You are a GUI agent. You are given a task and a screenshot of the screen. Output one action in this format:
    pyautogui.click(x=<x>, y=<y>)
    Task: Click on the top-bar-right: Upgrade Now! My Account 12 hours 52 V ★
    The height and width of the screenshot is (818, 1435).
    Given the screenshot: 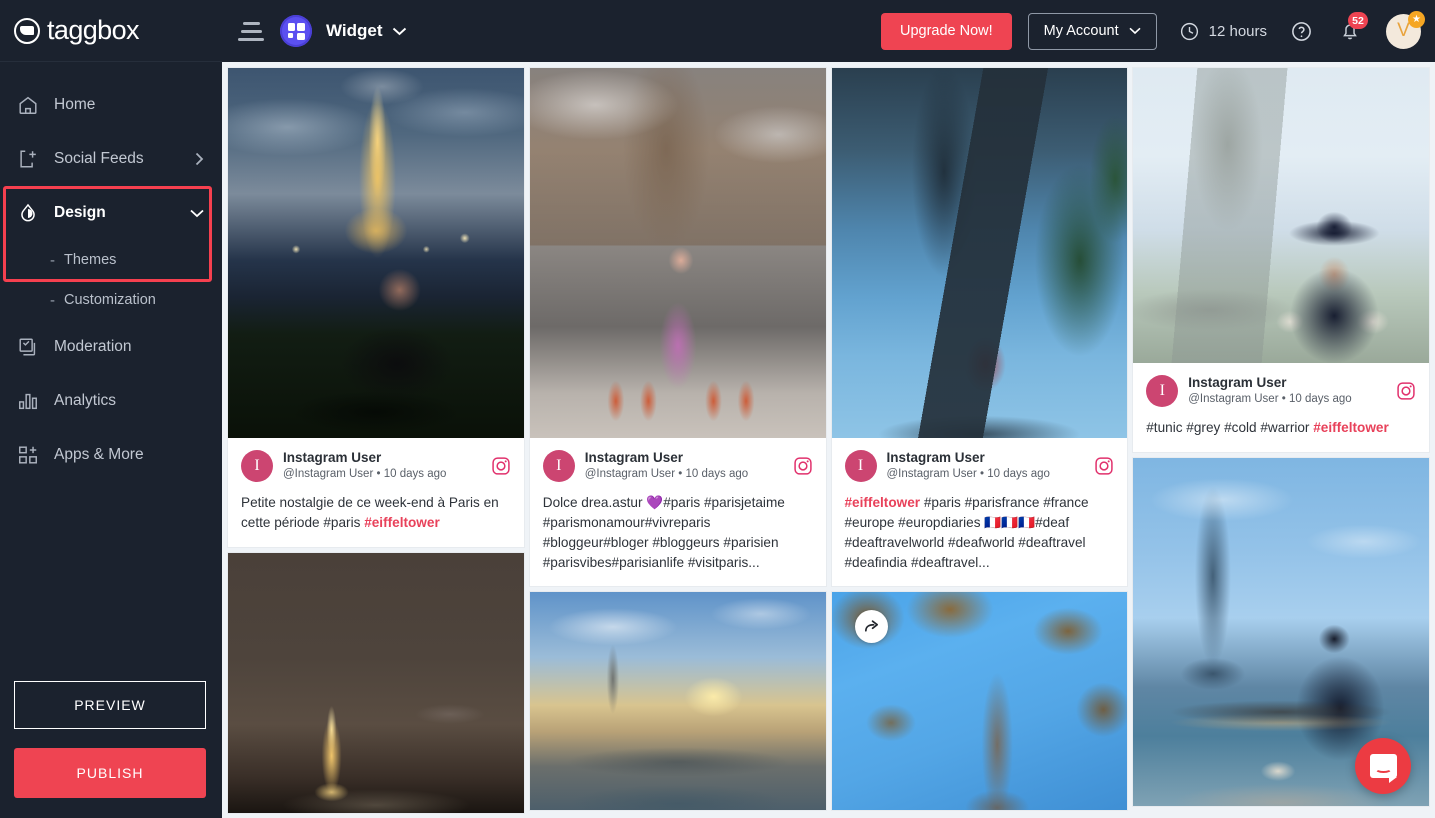 What is the action you would take?
    pyautogui.click(x=1152, y=30)
    